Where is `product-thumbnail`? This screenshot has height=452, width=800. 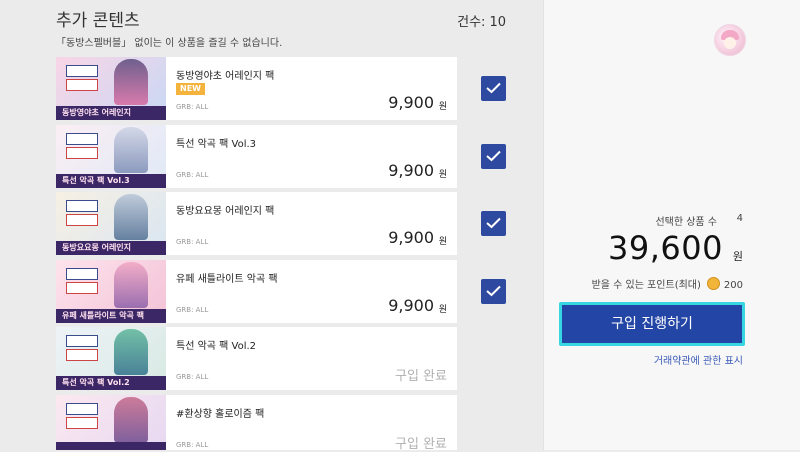 product-thumbnail is located at coordinates (111, 422).